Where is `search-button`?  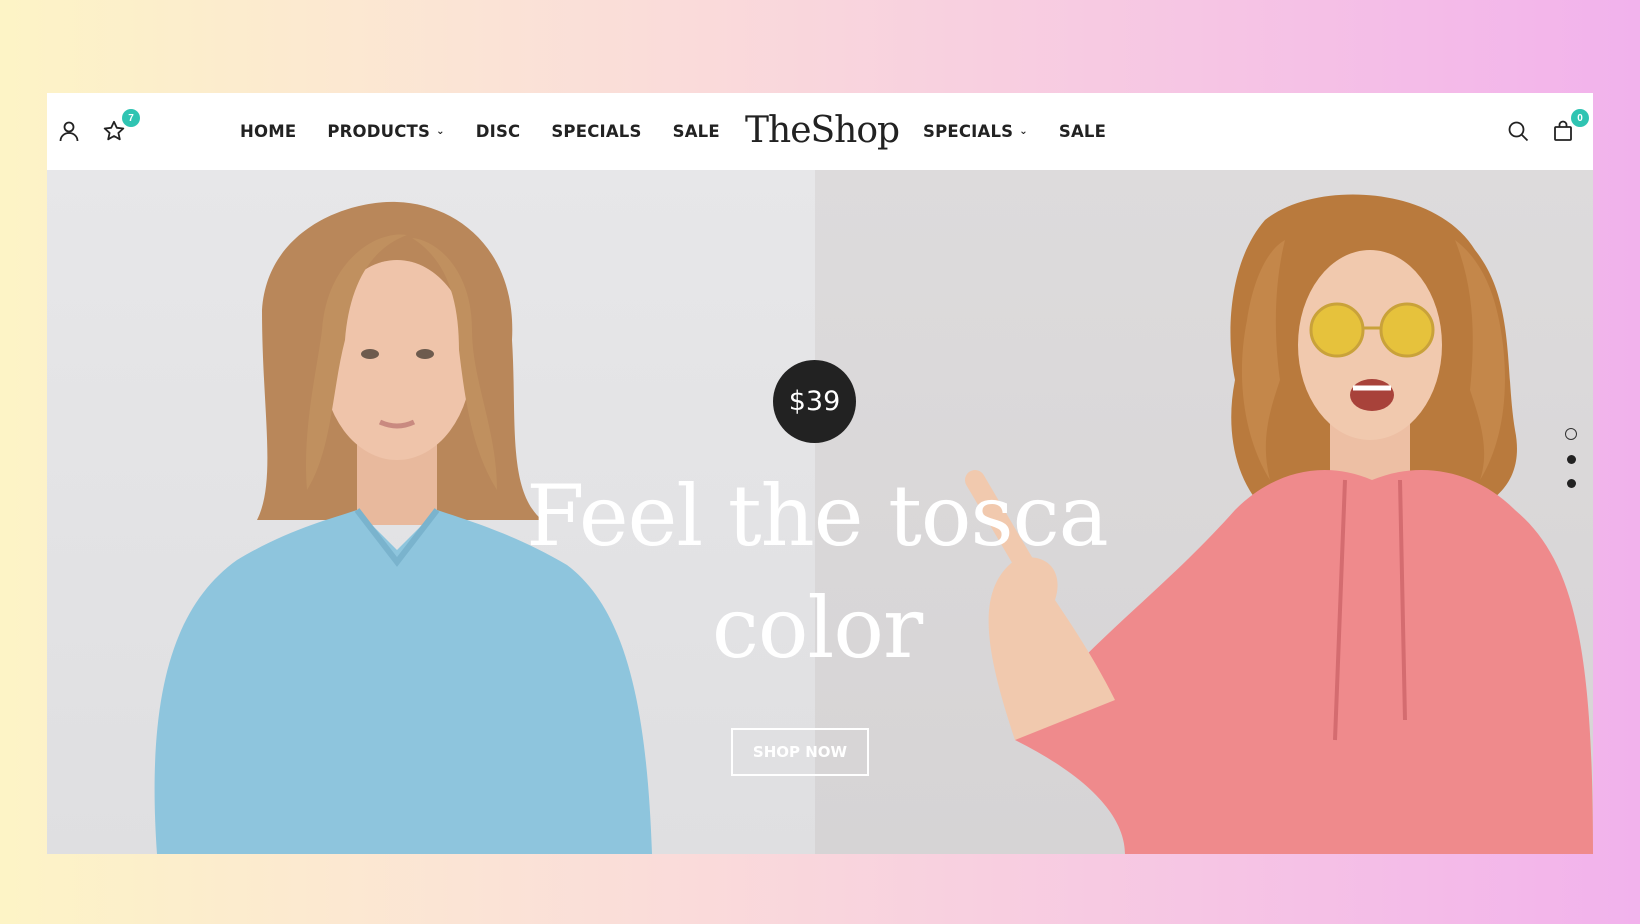 search-button is located at coordinates (1518, 131).